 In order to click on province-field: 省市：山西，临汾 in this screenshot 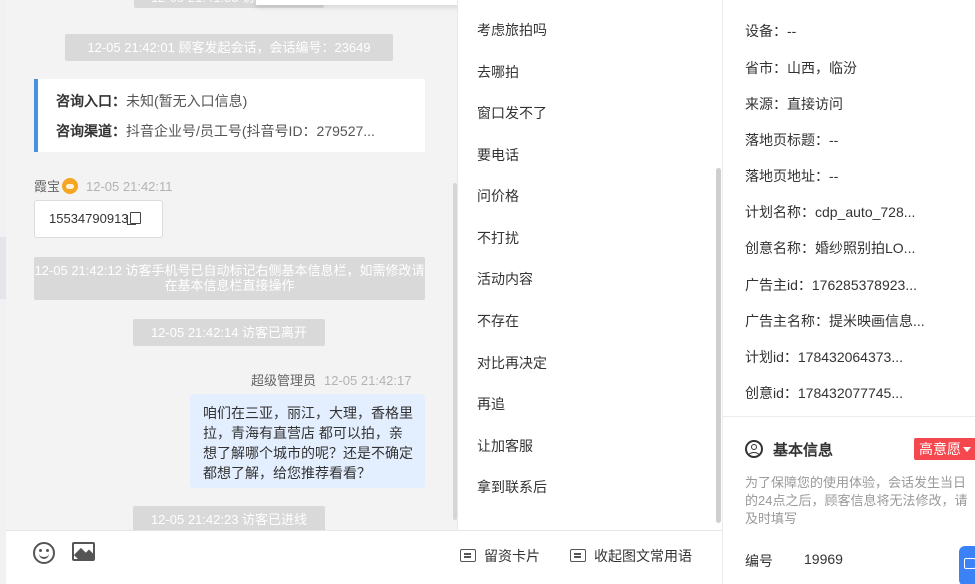, I will do `click(801, 68)`.